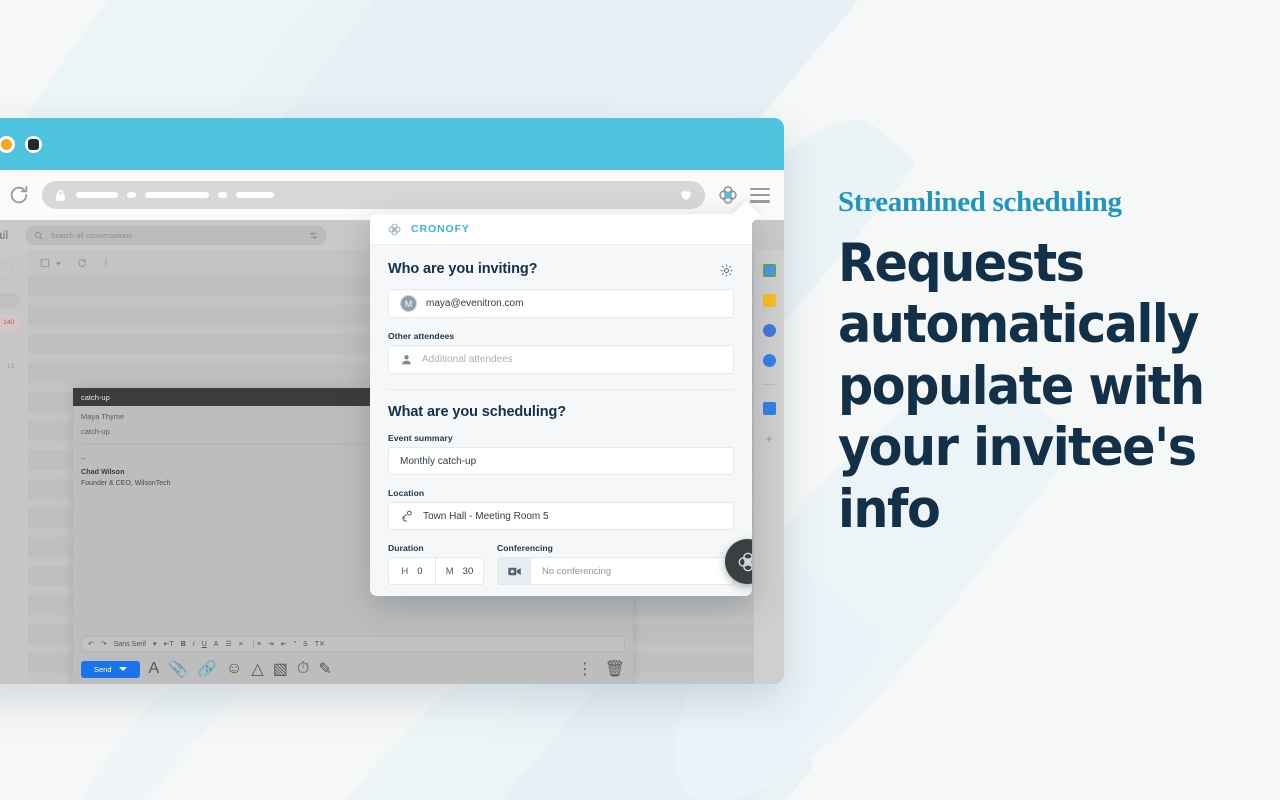  I want to click on send-button: Send, so click(110, 669).